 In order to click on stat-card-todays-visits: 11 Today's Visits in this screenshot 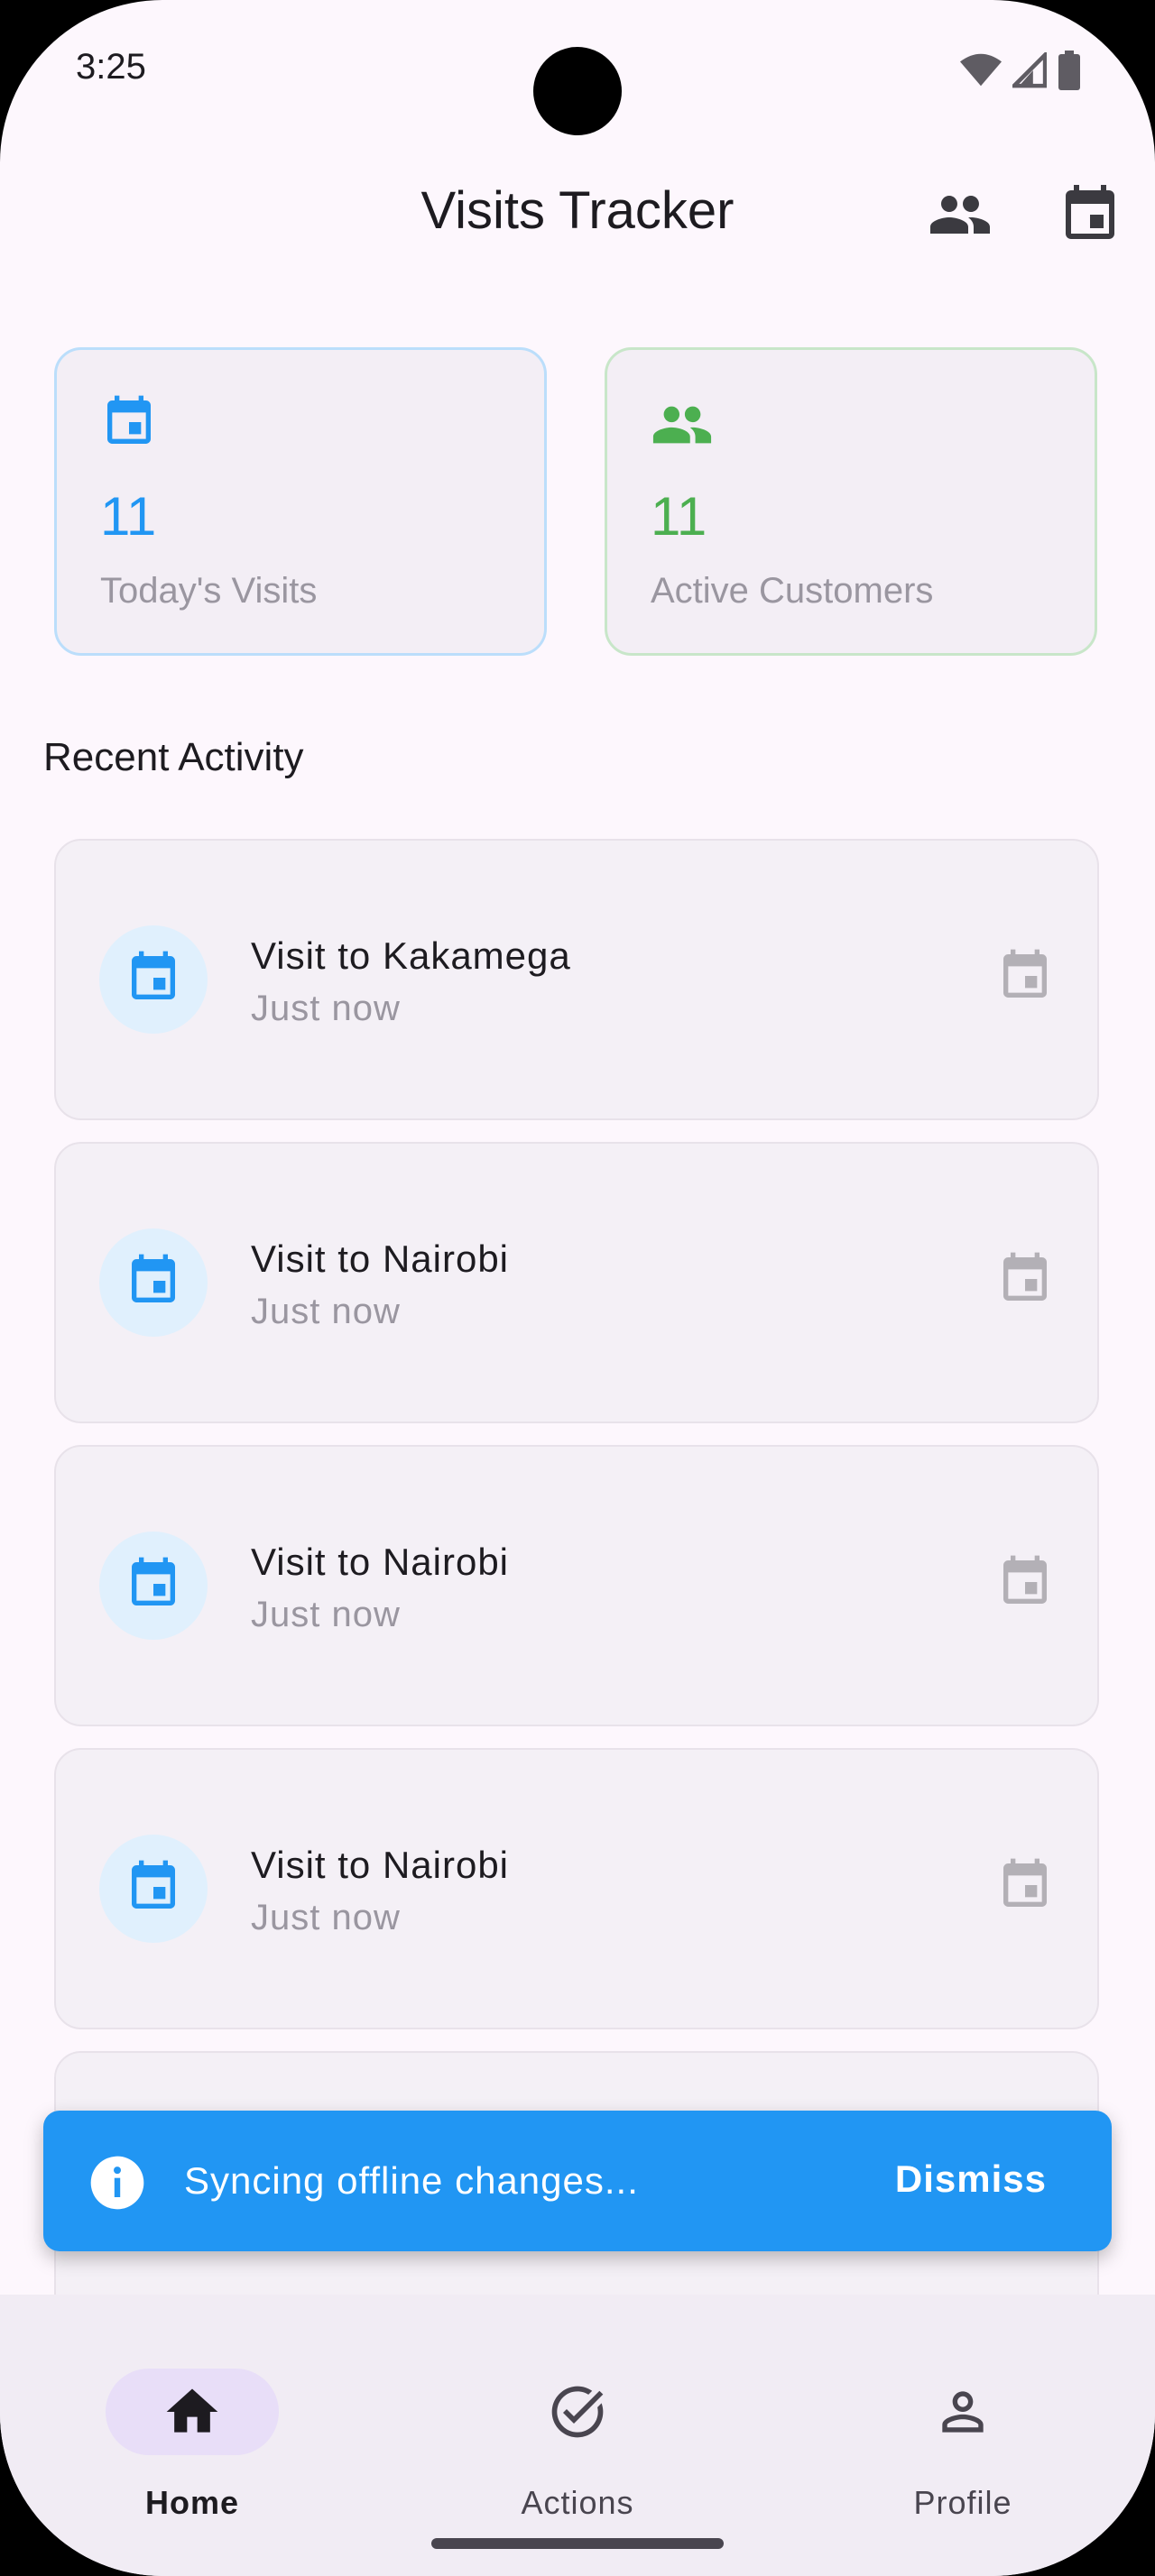, I will do `click(300, 501)`.